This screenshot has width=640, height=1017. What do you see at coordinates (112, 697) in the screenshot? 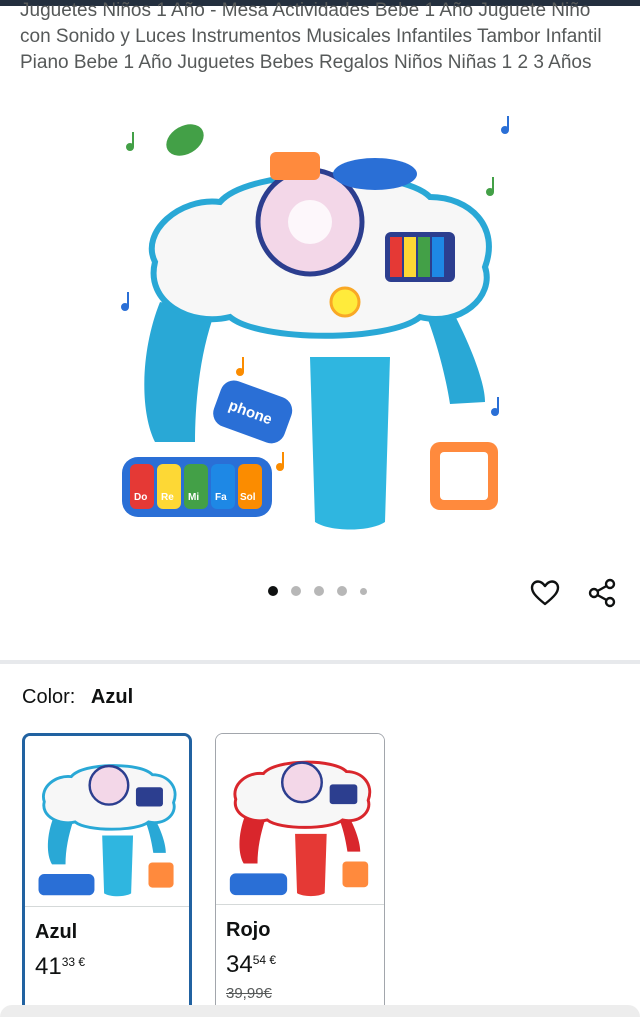
I see `selected-color: Azul` at bounding box center [112, 697].